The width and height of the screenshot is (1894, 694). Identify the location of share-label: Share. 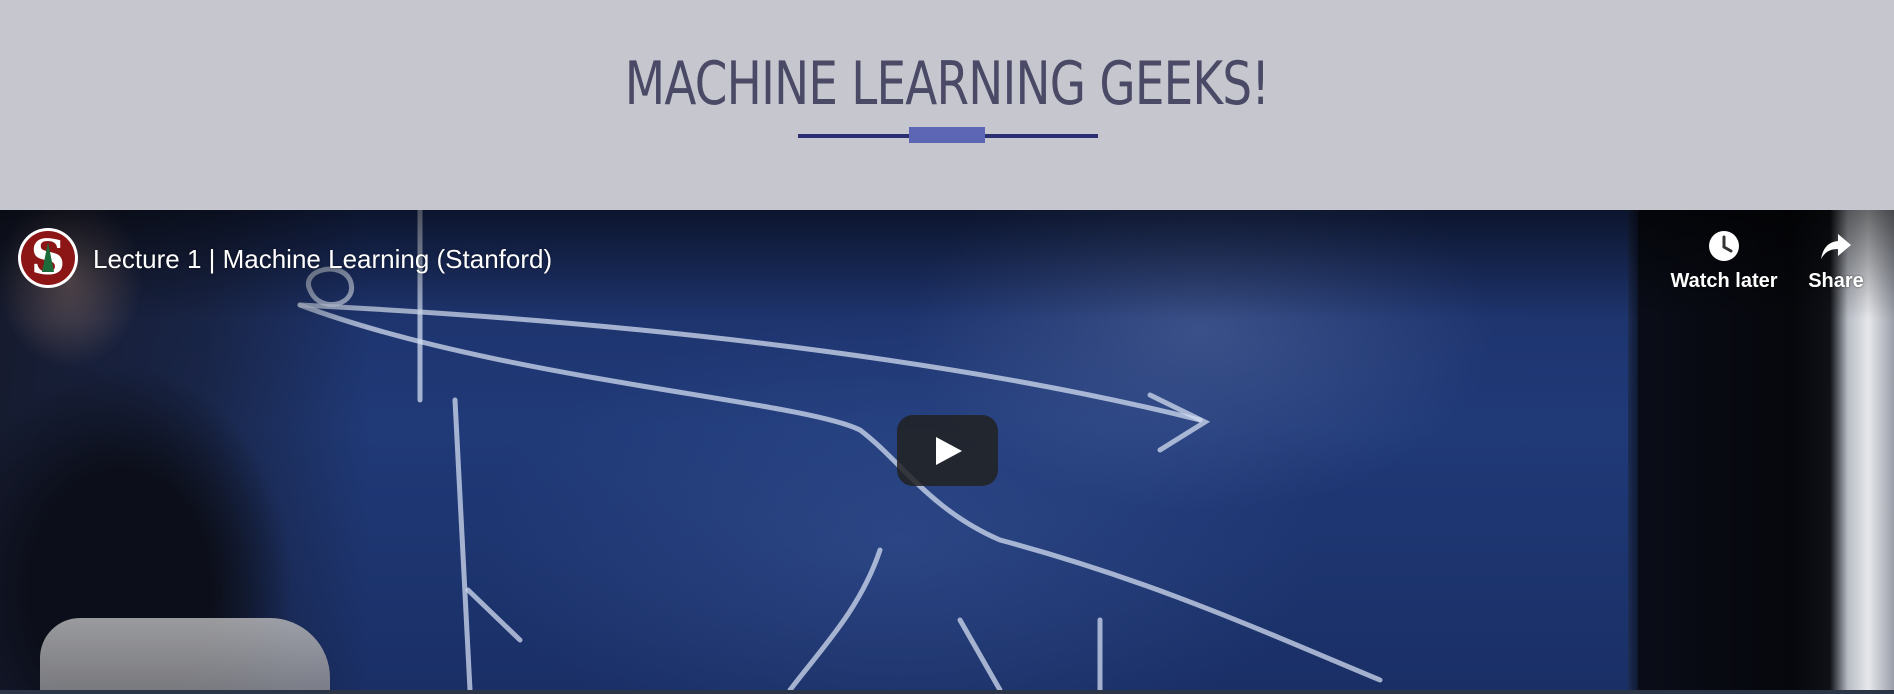
(1836, 281).